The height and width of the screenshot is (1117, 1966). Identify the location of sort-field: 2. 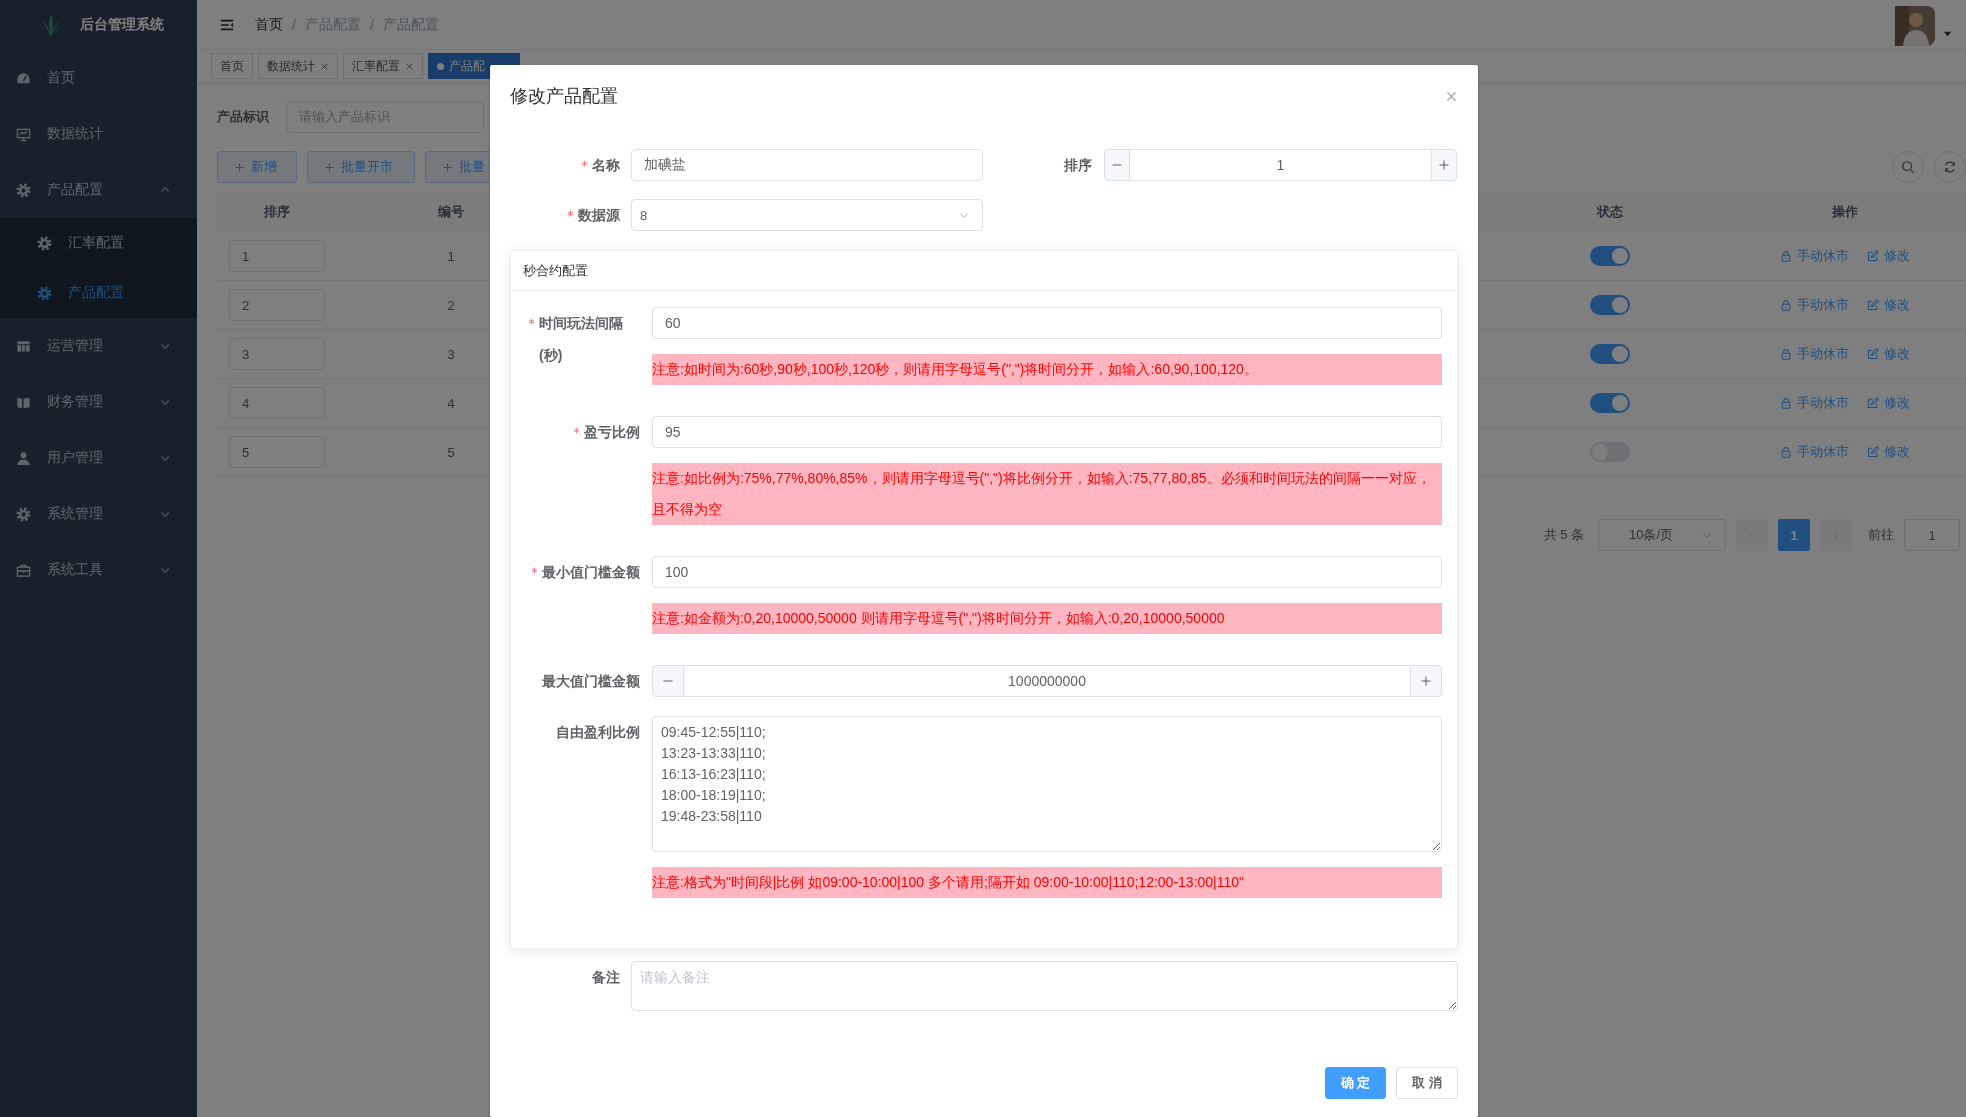
(277, 305).